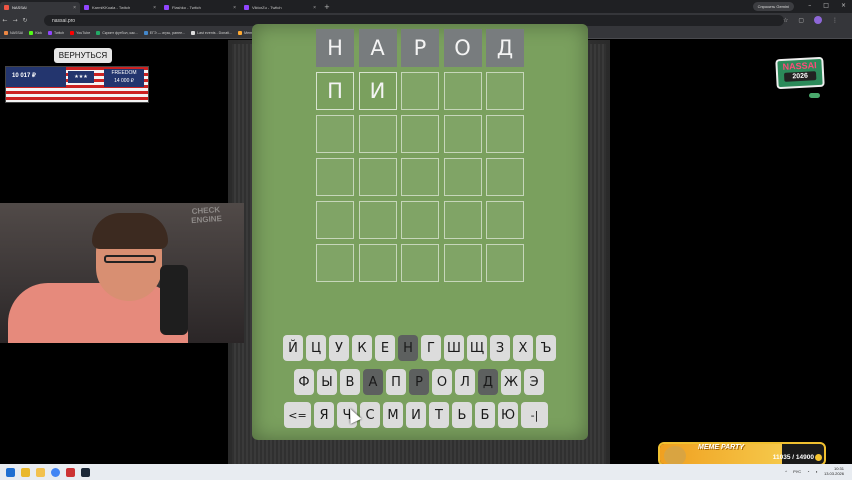  What do you see at coordinates (5, 20) in the screenshot?
I see `back-icon: ←` at bounding box center [5, 20].